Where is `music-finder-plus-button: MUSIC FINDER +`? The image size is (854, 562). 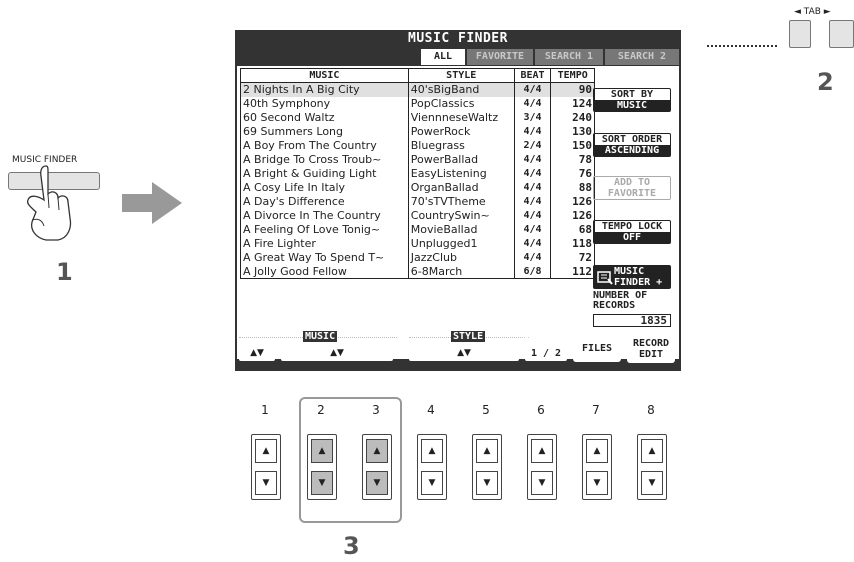 music-finder-plus-button: MUSIC FINDER + is located at coordinates (632, 277).